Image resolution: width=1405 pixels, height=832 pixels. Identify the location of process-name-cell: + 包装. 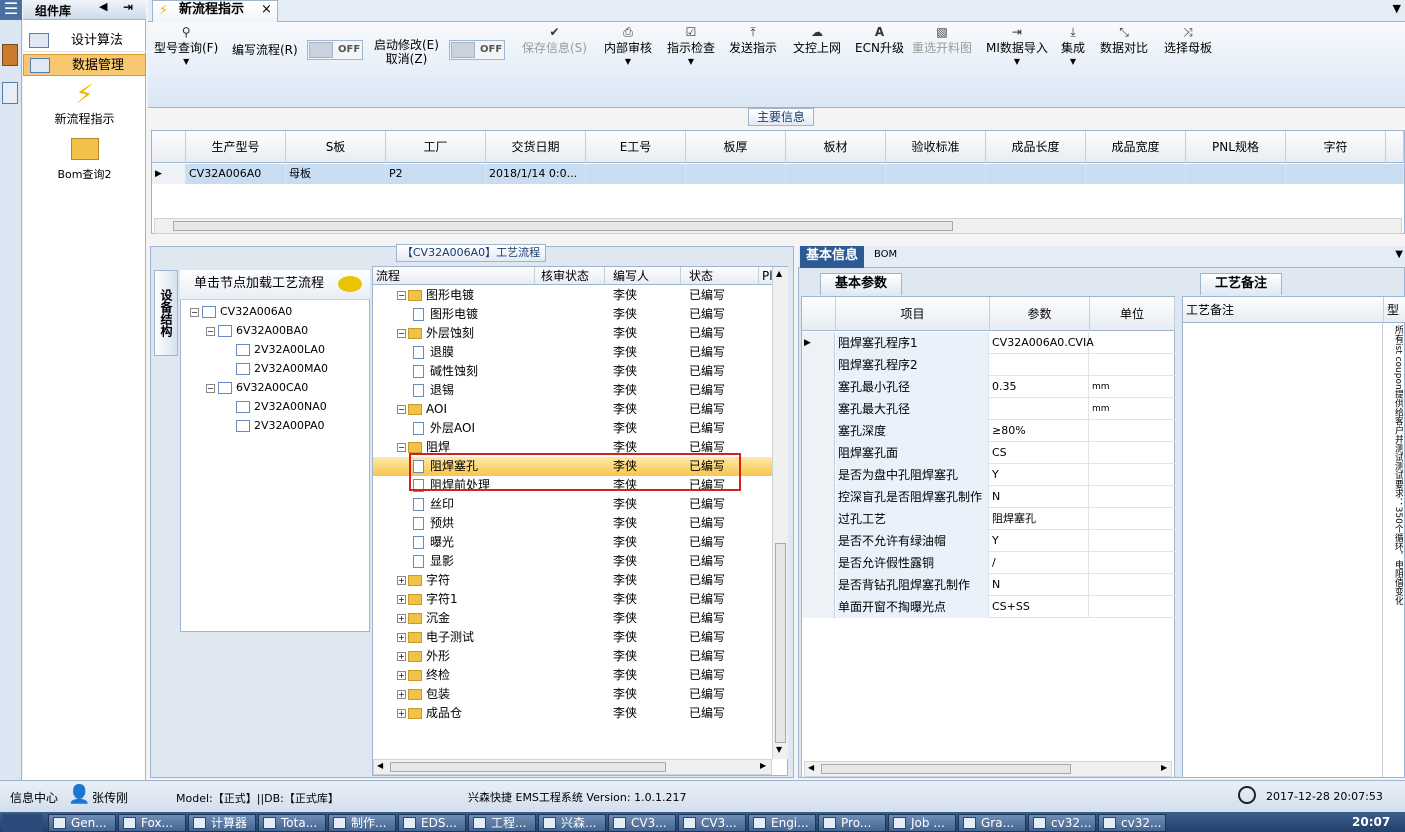
(423, 694).